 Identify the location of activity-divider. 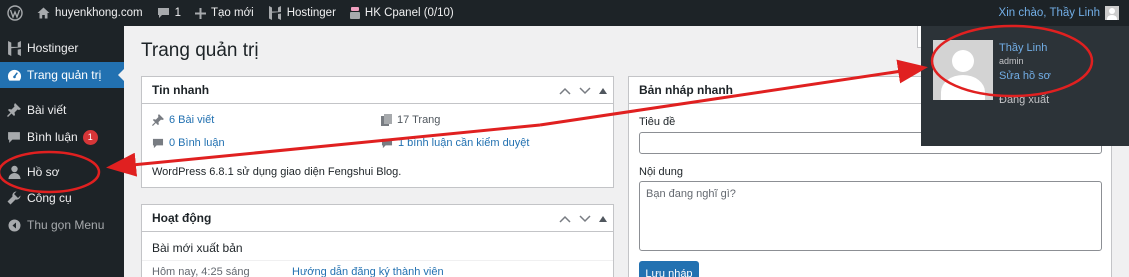
(377, 260).